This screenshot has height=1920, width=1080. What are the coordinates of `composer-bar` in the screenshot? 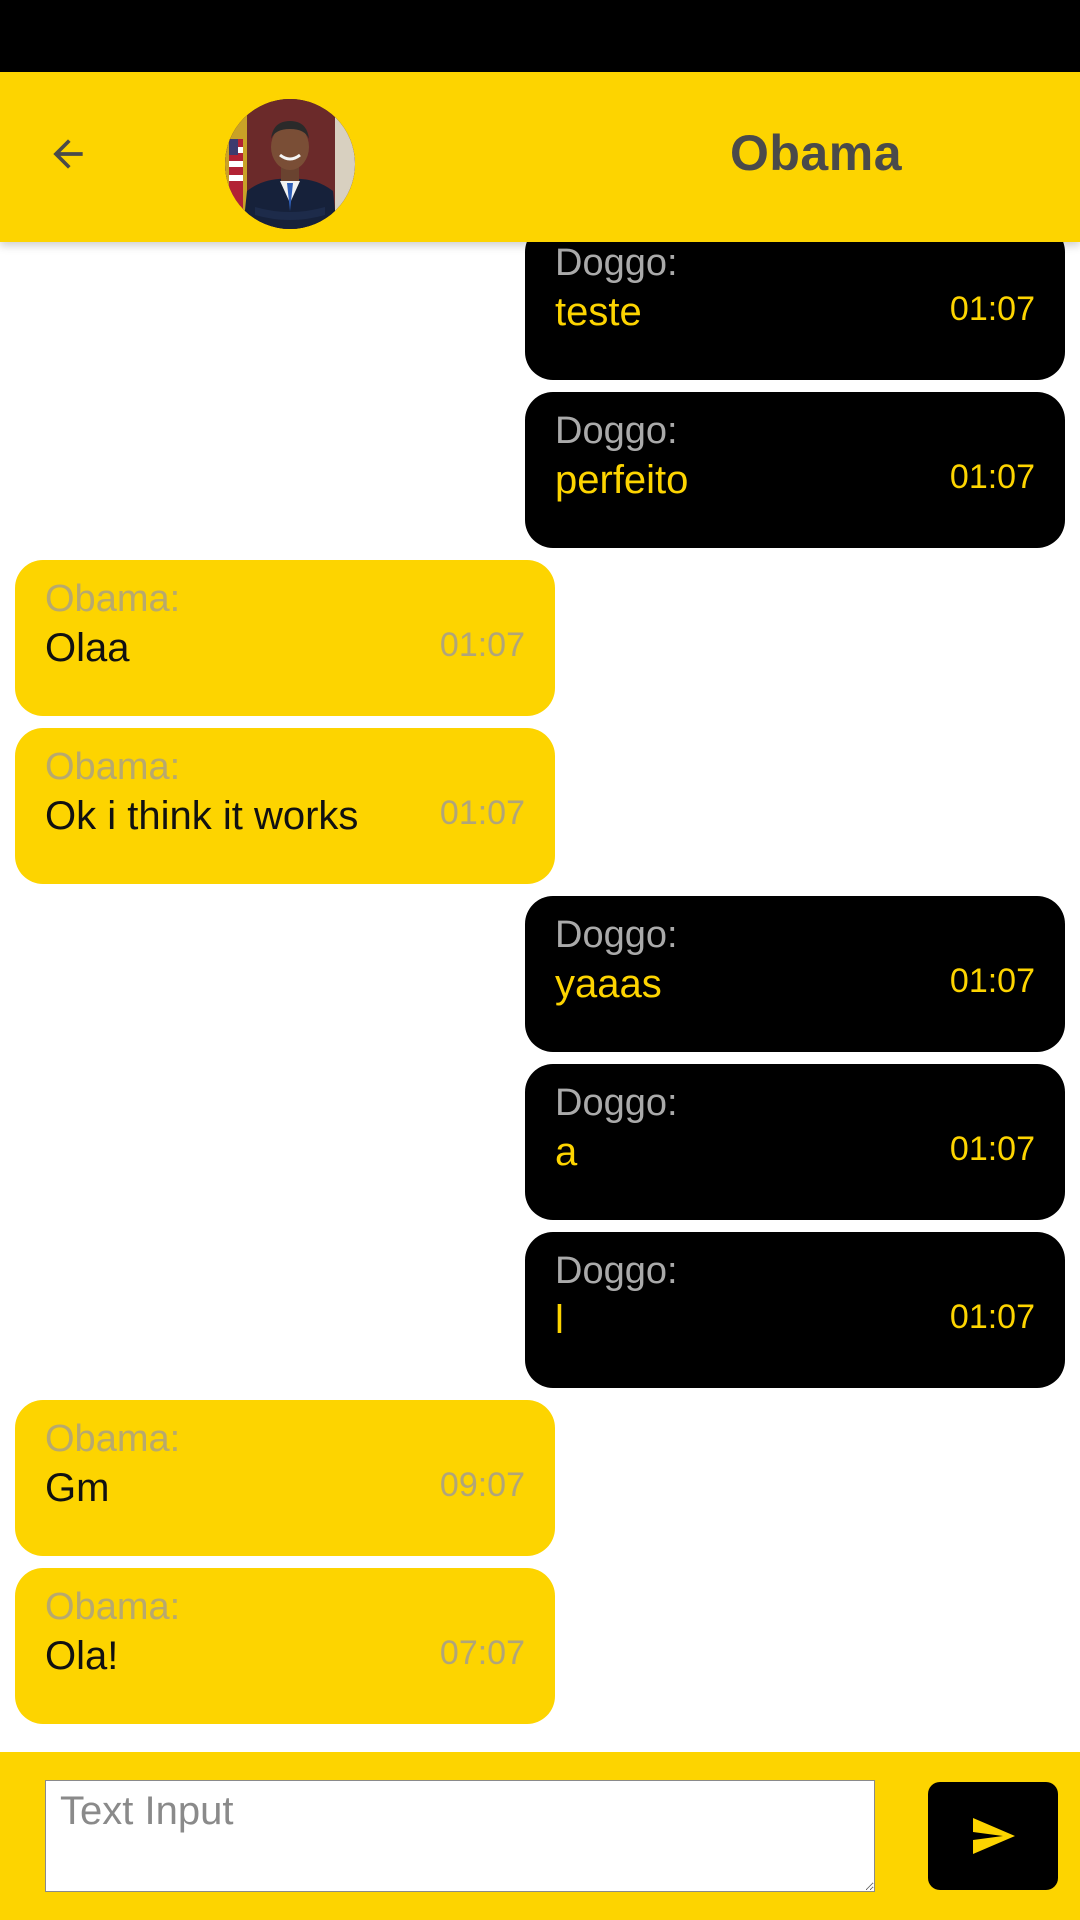 It's located at (540, 1836).